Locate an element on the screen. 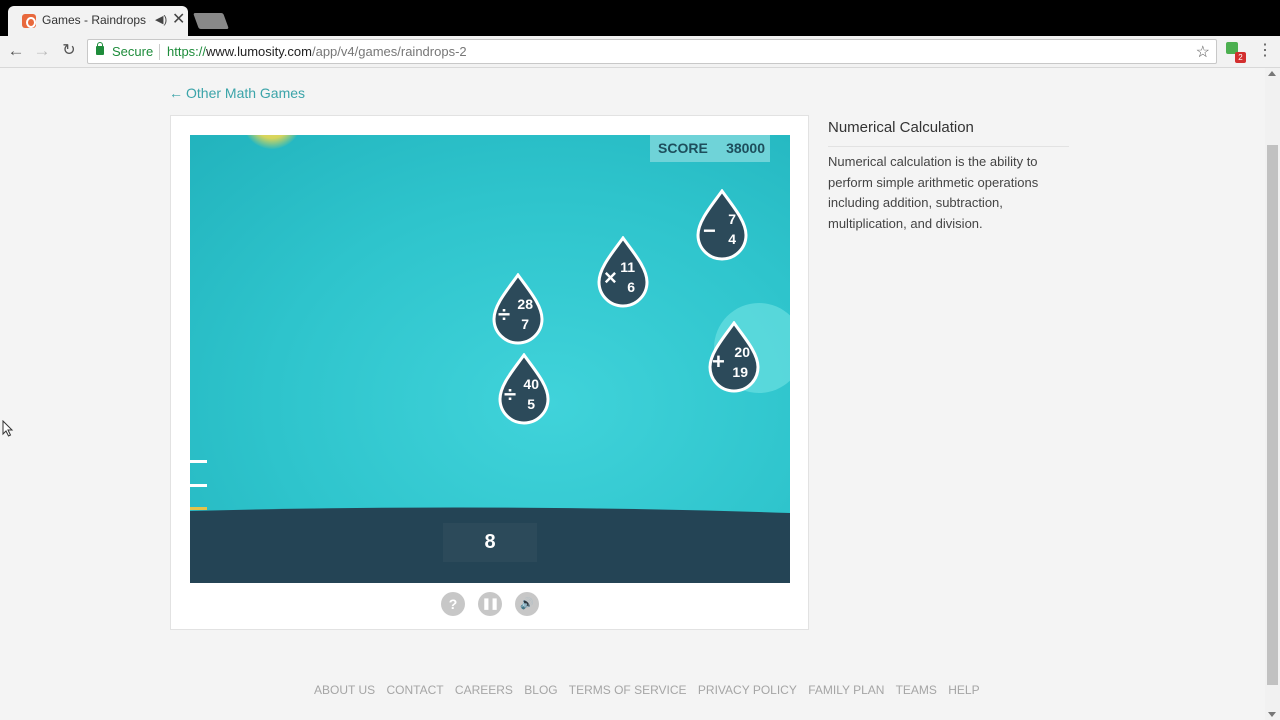  back-link-label: Other Math Games is located at coordinates (246, 93).